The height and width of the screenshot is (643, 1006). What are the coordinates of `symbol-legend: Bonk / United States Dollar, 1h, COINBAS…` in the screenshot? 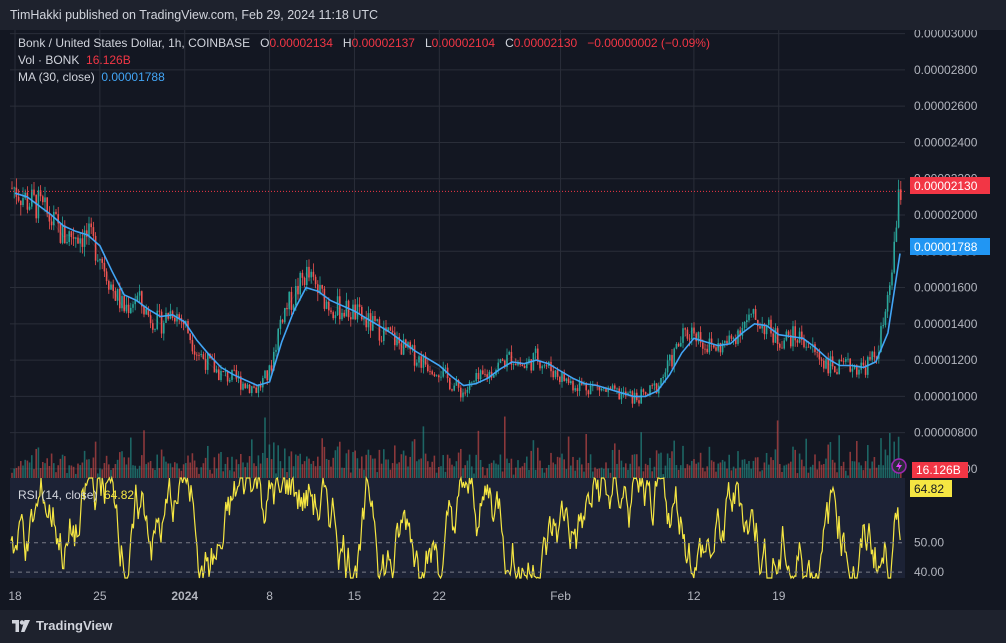 It's located at (364, 43).